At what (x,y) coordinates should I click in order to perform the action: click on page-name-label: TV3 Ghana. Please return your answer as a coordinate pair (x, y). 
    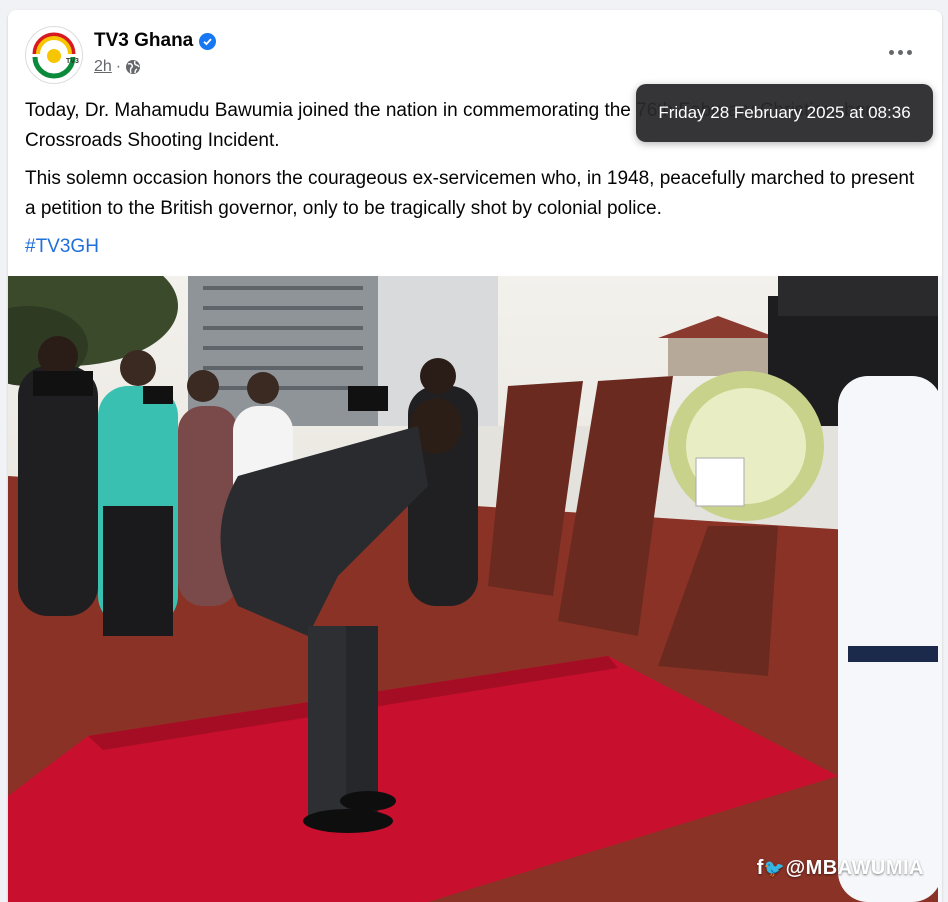
    Looking at the image, I should click on (143, 41).